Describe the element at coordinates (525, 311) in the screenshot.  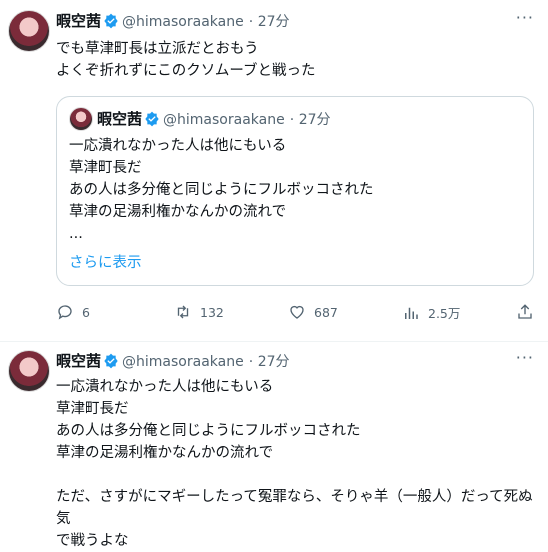
I see `share-icon` at that location.